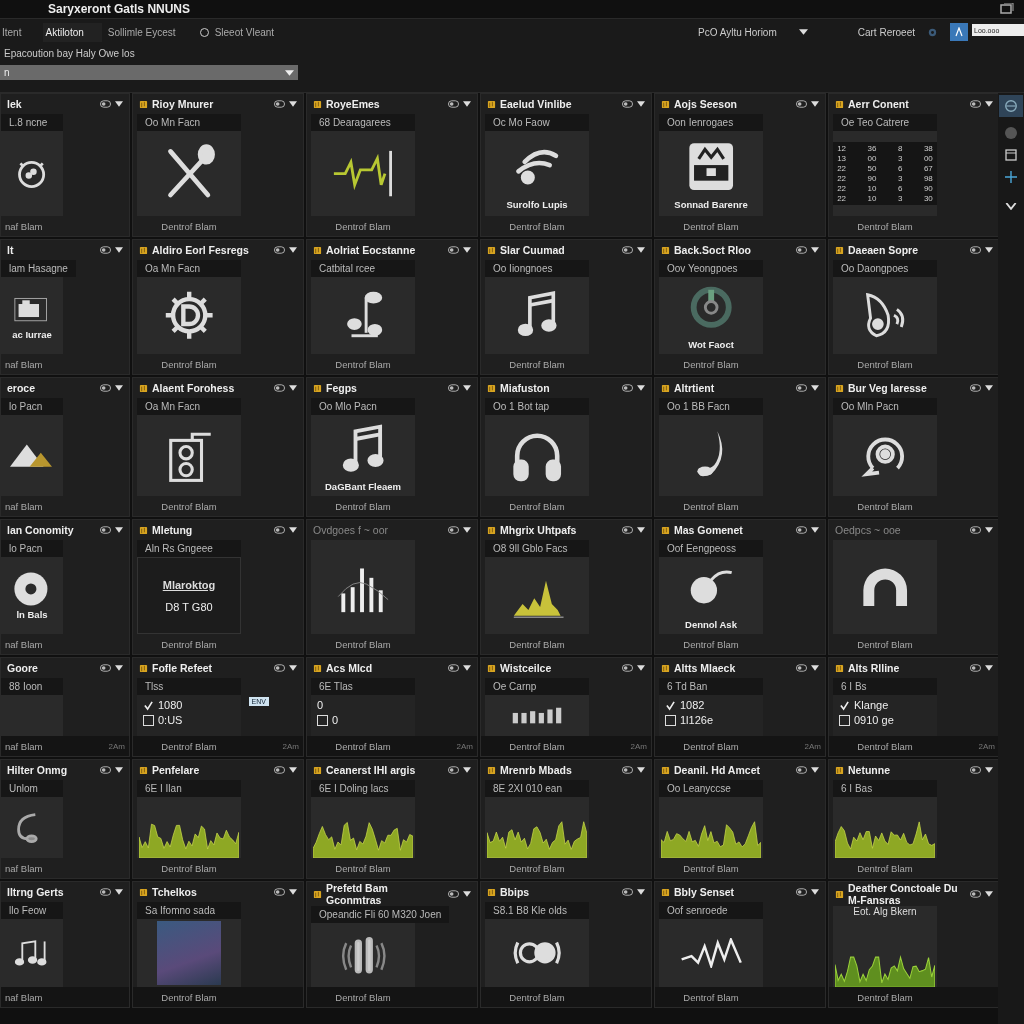 This screenshot has width=1024, height=1024. I want to click on dropdown: PcO Ayltu Horiom, so click(753, 32).